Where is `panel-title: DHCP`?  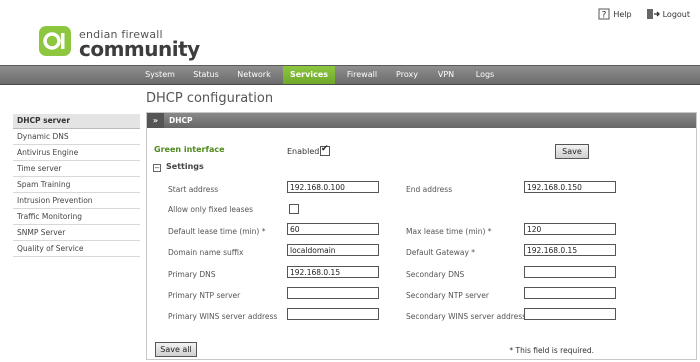 panel-title: DHCP is located at coordinates (181, 120).